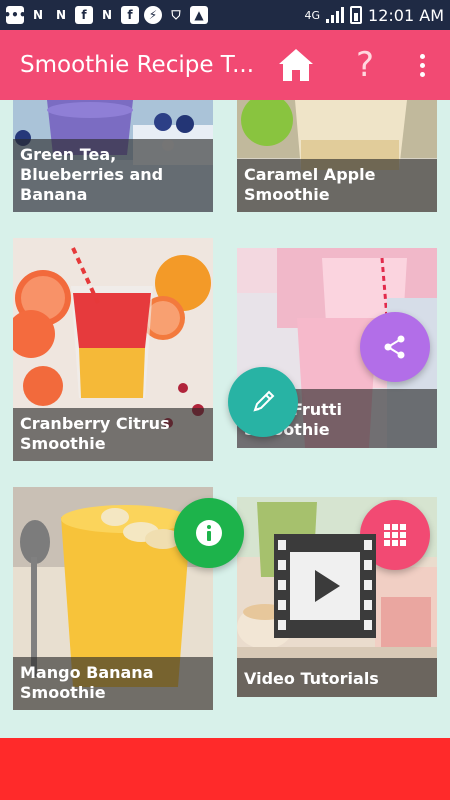 This screenshot has height=800, width=450. What do you see at coordinates (406, 15) in the screenshot?
I see `clock: 12:01 AM` at bounding box center [406, 15].